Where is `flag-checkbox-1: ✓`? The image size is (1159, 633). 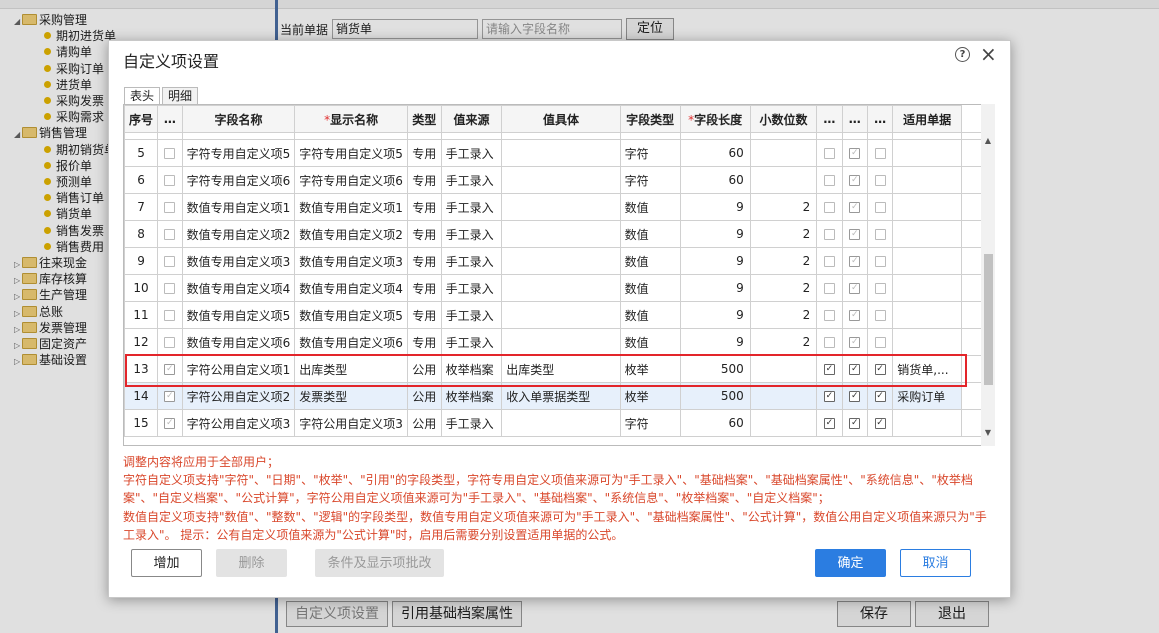
flag-checkbox-1: ✓ is located at coordinates (829, 423).